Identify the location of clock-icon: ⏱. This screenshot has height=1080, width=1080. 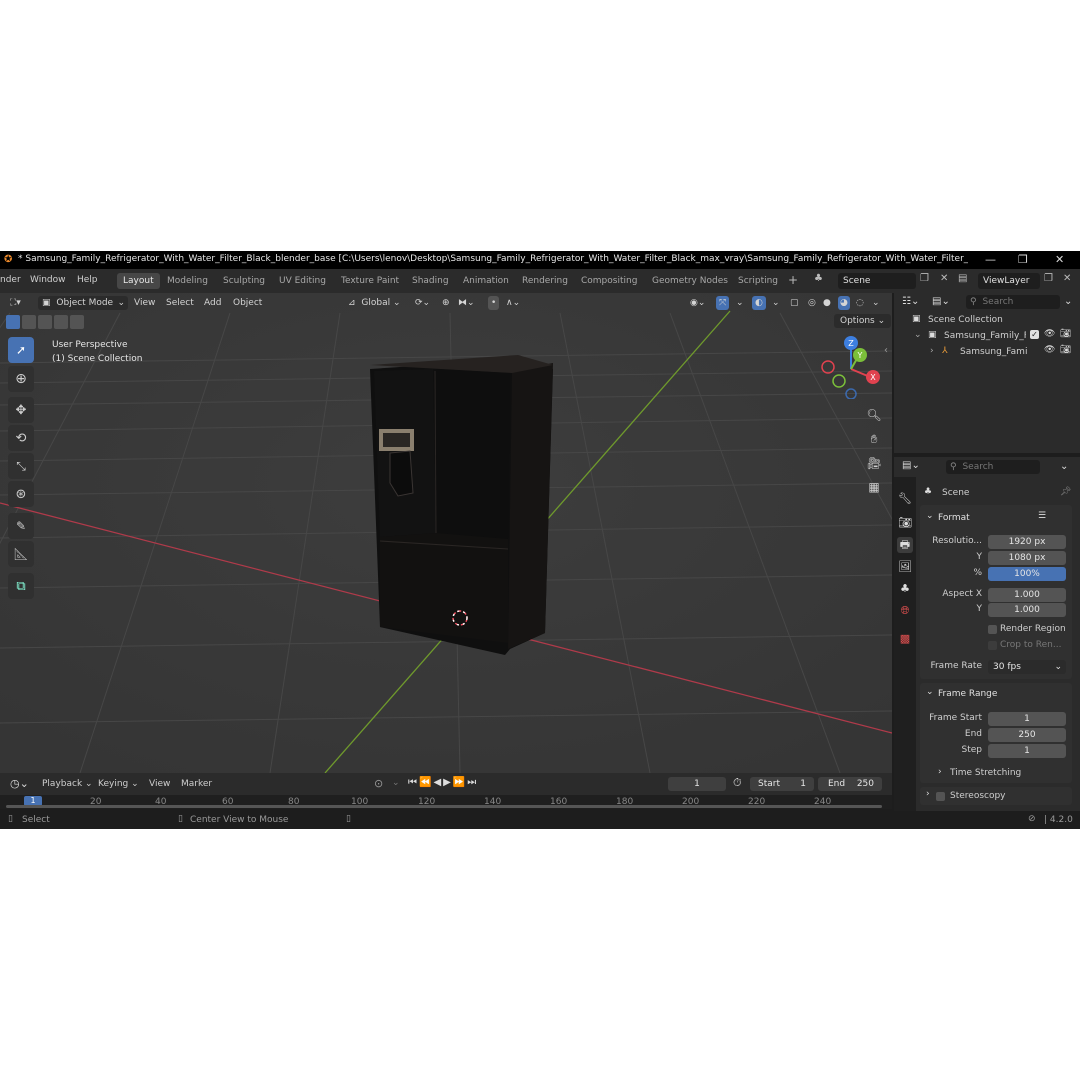
(737, 783).